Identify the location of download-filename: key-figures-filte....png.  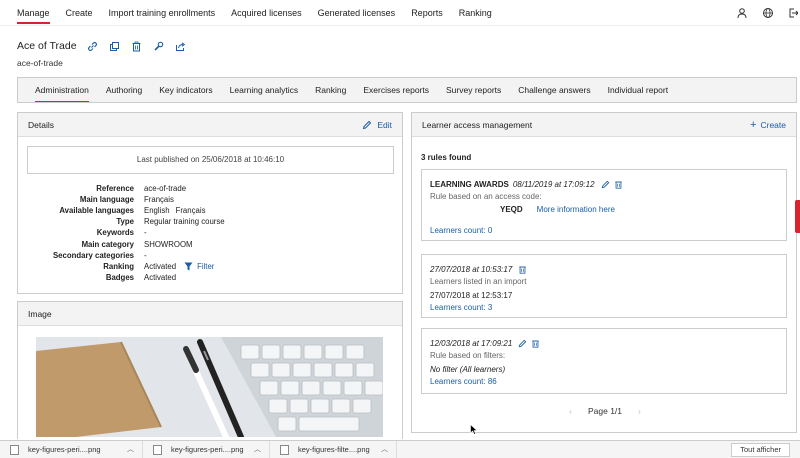
(334, 449).